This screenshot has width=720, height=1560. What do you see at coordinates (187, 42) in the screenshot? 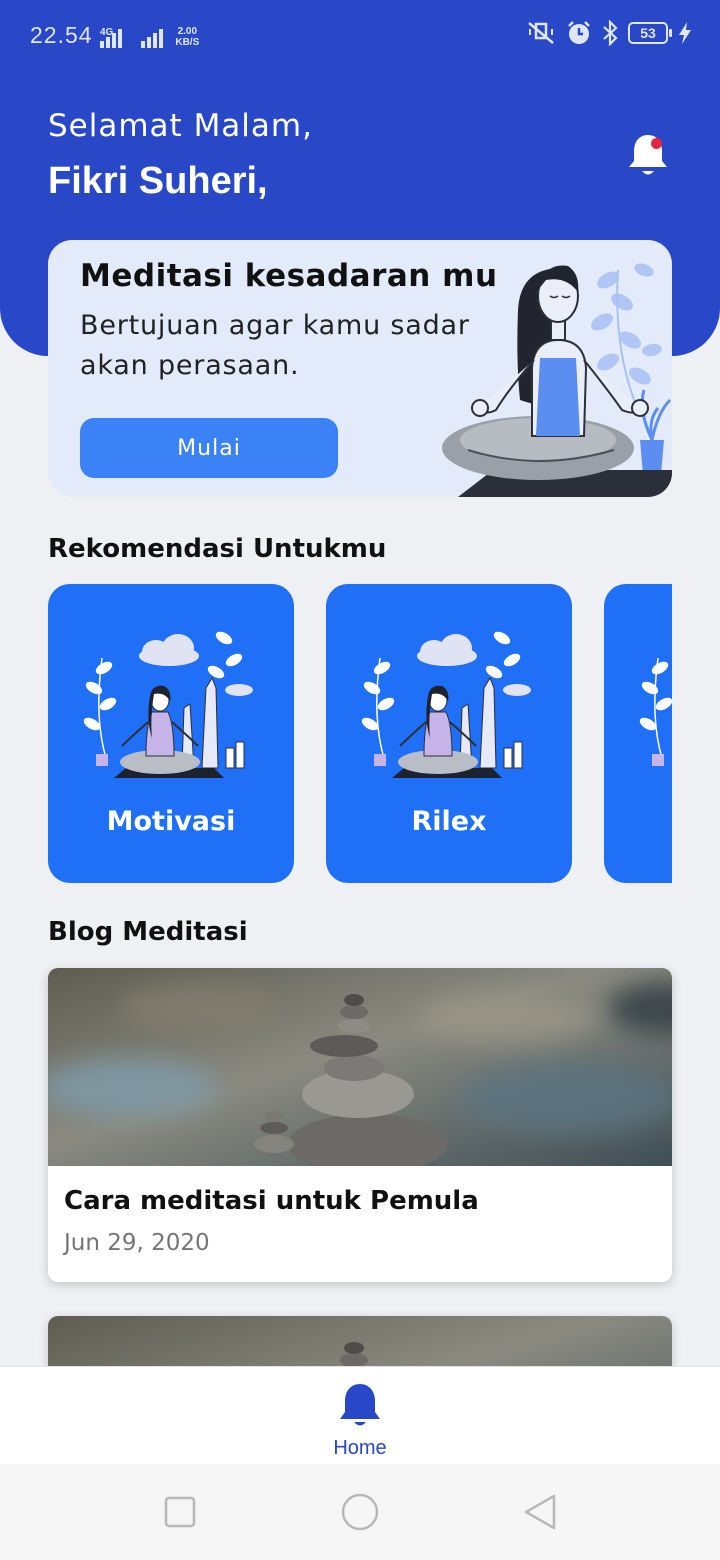
I see `network-speed-unit: KB/S` at bounding box center [187, 42].